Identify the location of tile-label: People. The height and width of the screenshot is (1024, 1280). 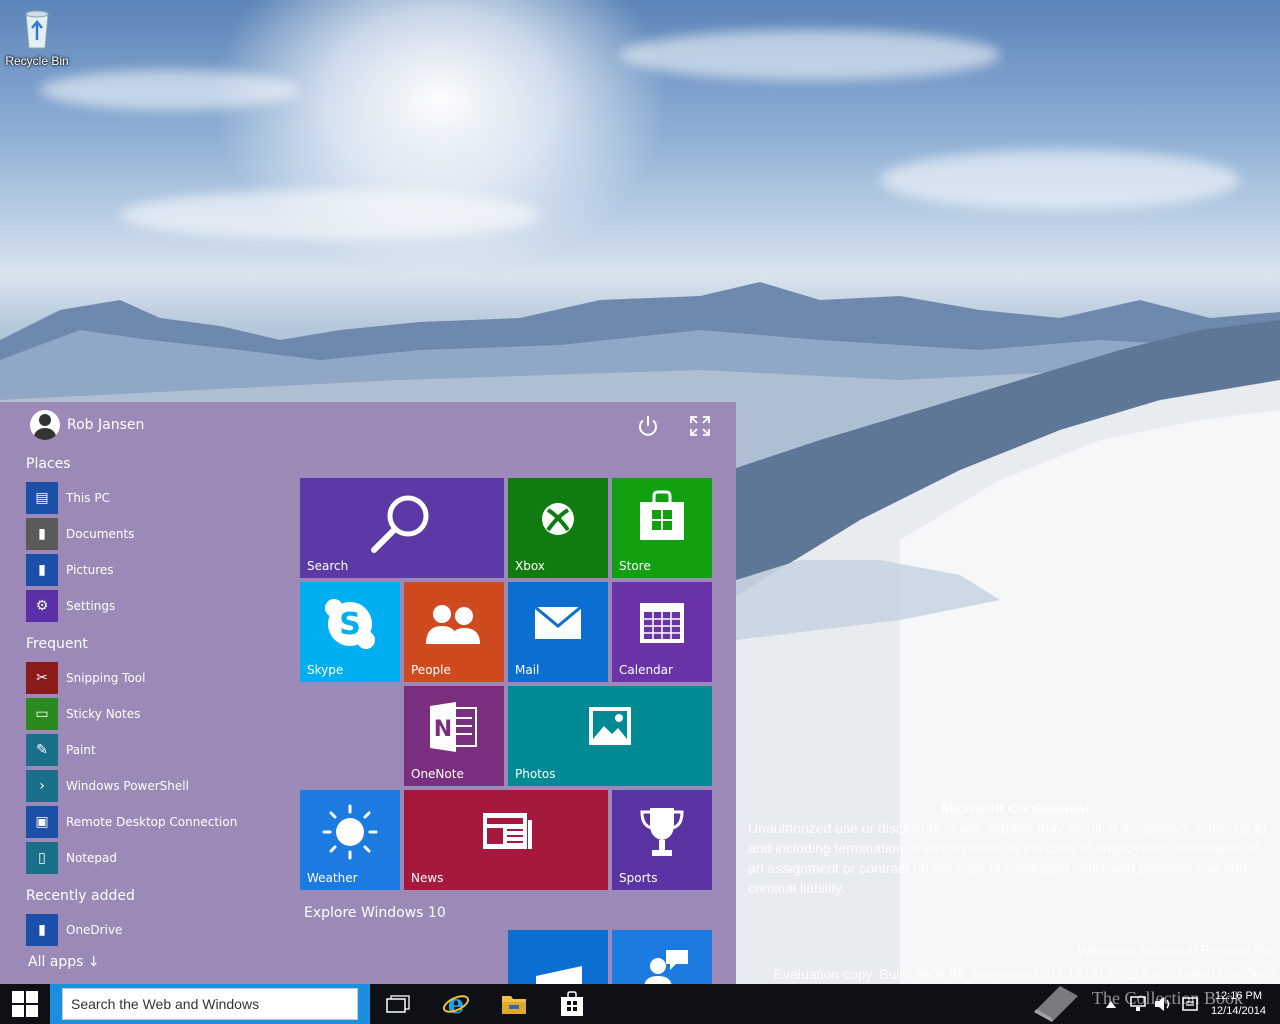
(431, 670).